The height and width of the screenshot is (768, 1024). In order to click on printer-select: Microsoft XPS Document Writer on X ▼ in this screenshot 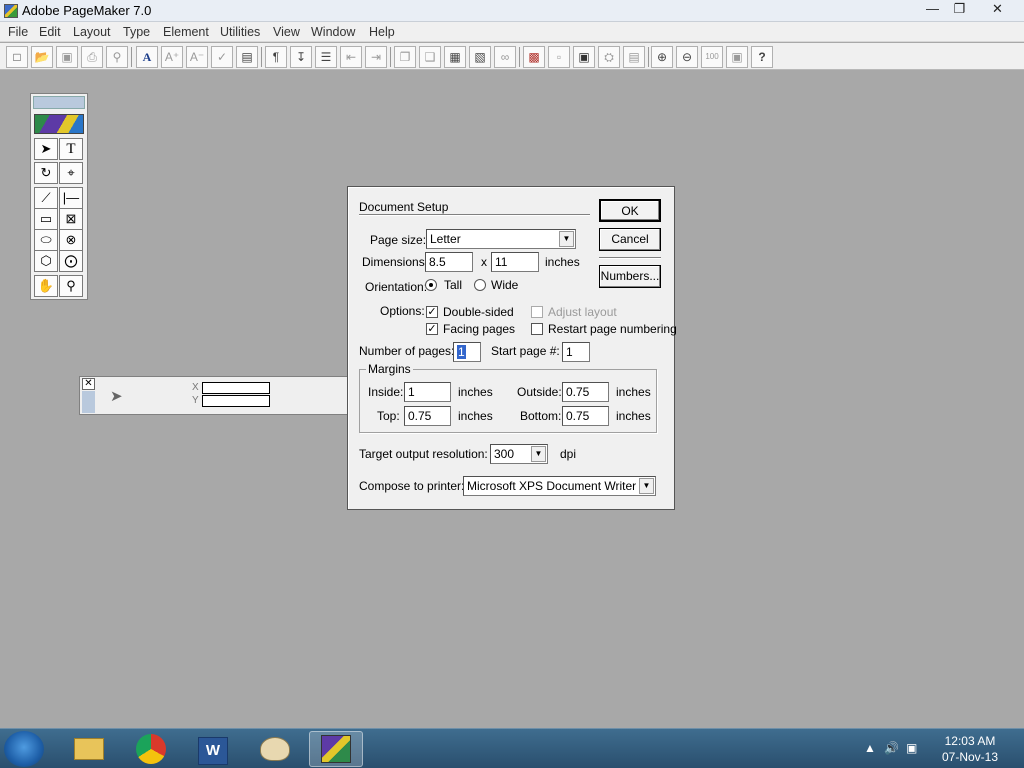, I will do `click(559, 486)`.